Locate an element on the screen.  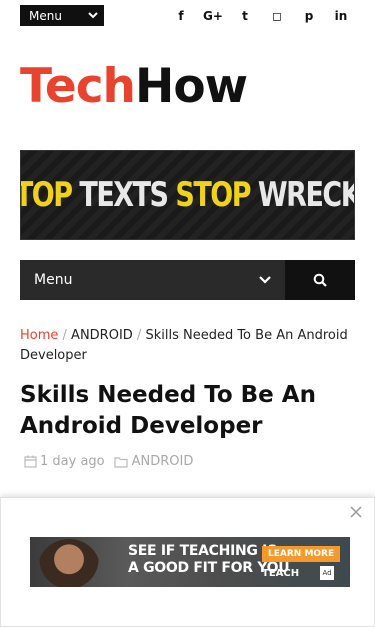
page-title: Skills Needed To Be An Android Developer is located at coordinates (168, 410).